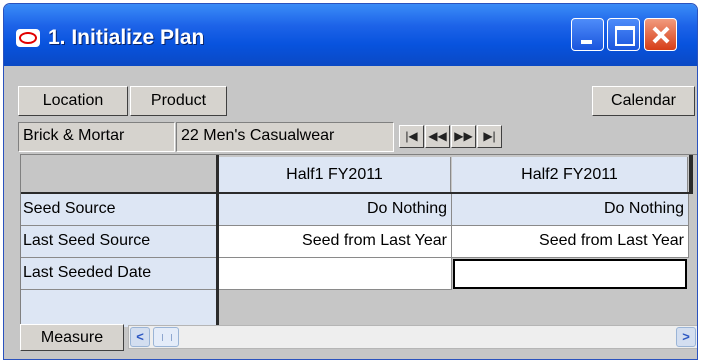 The image size is (704, 364). What do you see at coordinates (335, 174) in the screenshot?
I see `column-header: Half1 FY2011` at bounding box center [335, 174].